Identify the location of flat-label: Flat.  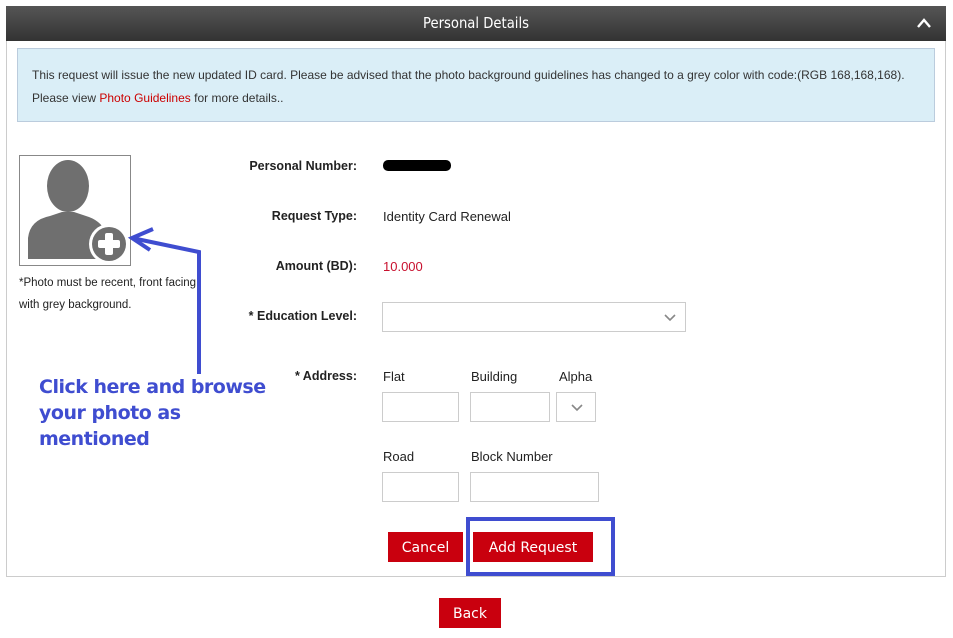
(394, 376).